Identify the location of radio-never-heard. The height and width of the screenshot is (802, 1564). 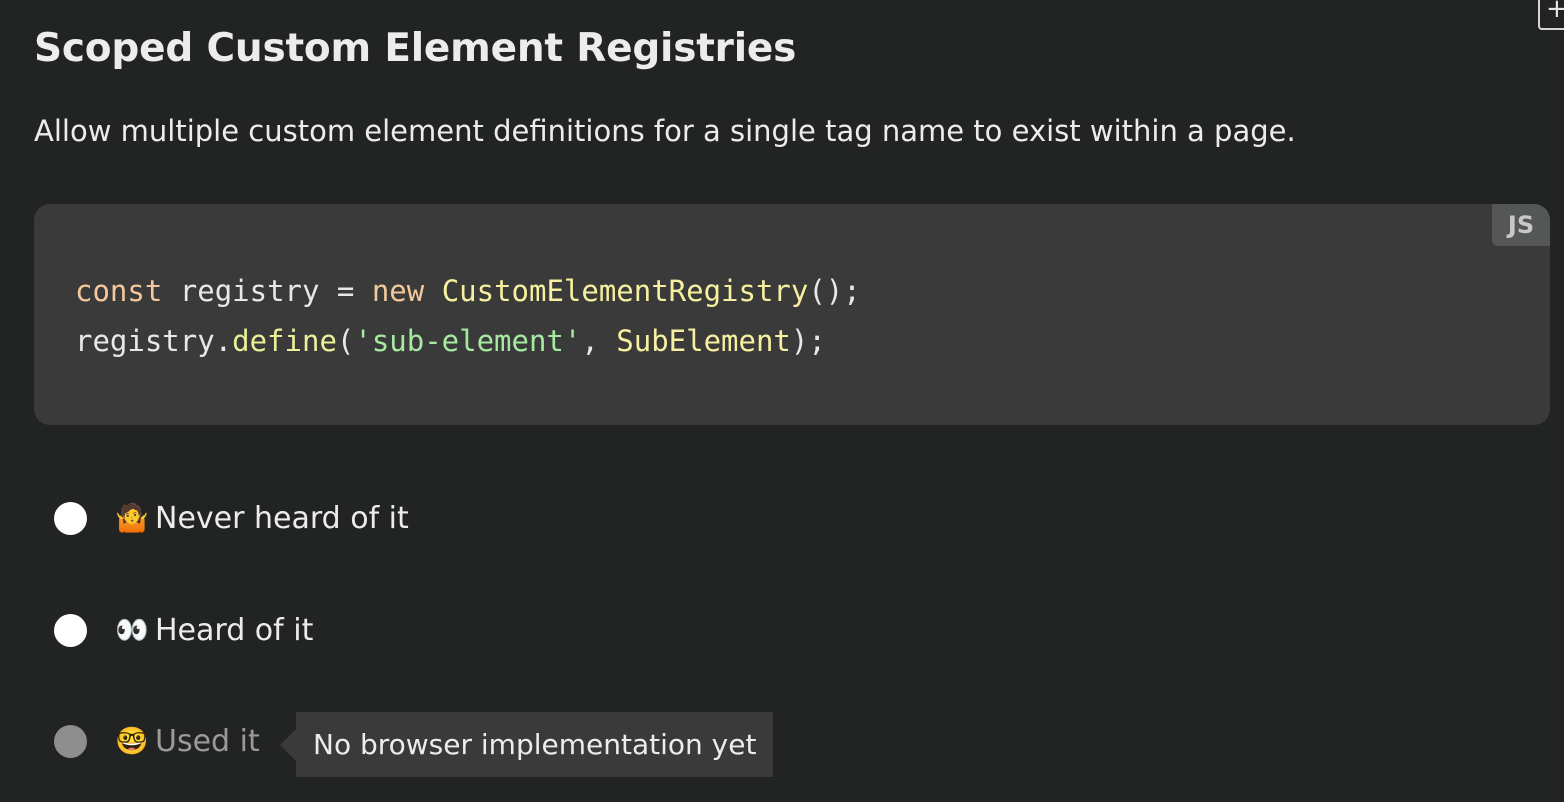
(70, 518).